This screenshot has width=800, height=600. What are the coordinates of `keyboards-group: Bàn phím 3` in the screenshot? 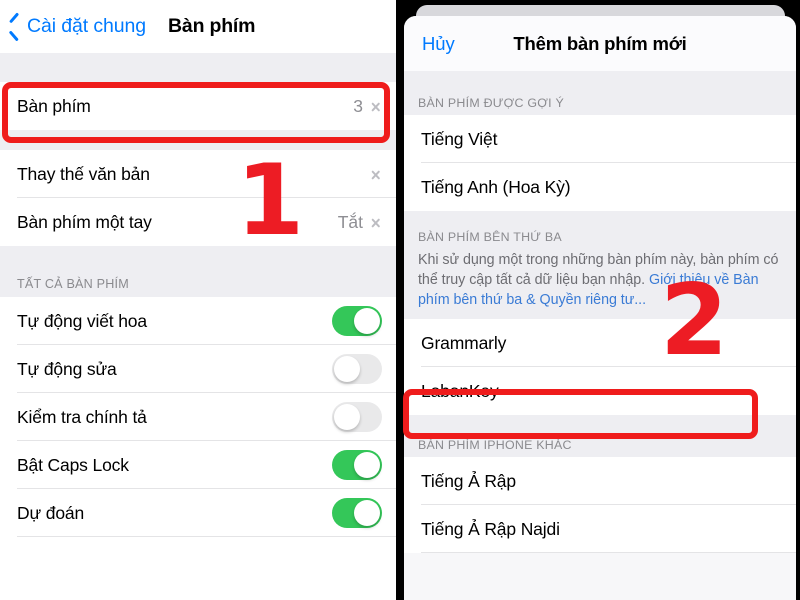 It's located at (198, 106).